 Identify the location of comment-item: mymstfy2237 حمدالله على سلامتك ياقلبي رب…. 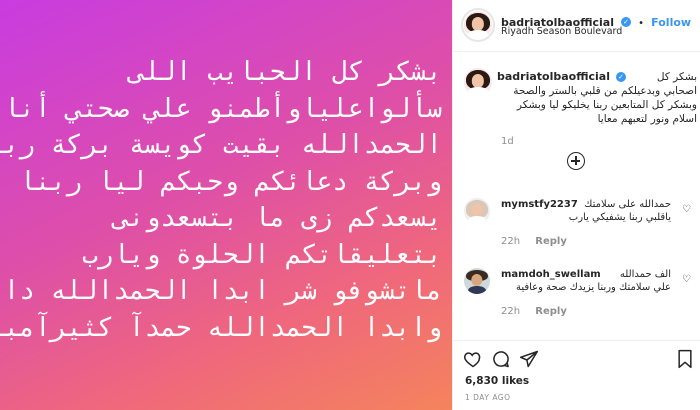
(576, 227).